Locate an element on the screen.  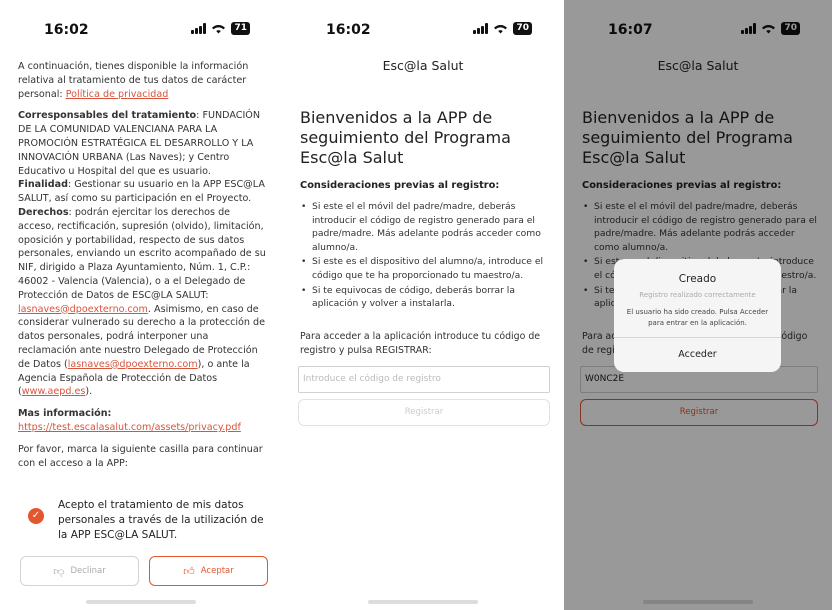
battery-icon: 71 is located at coordinates (240, 28).